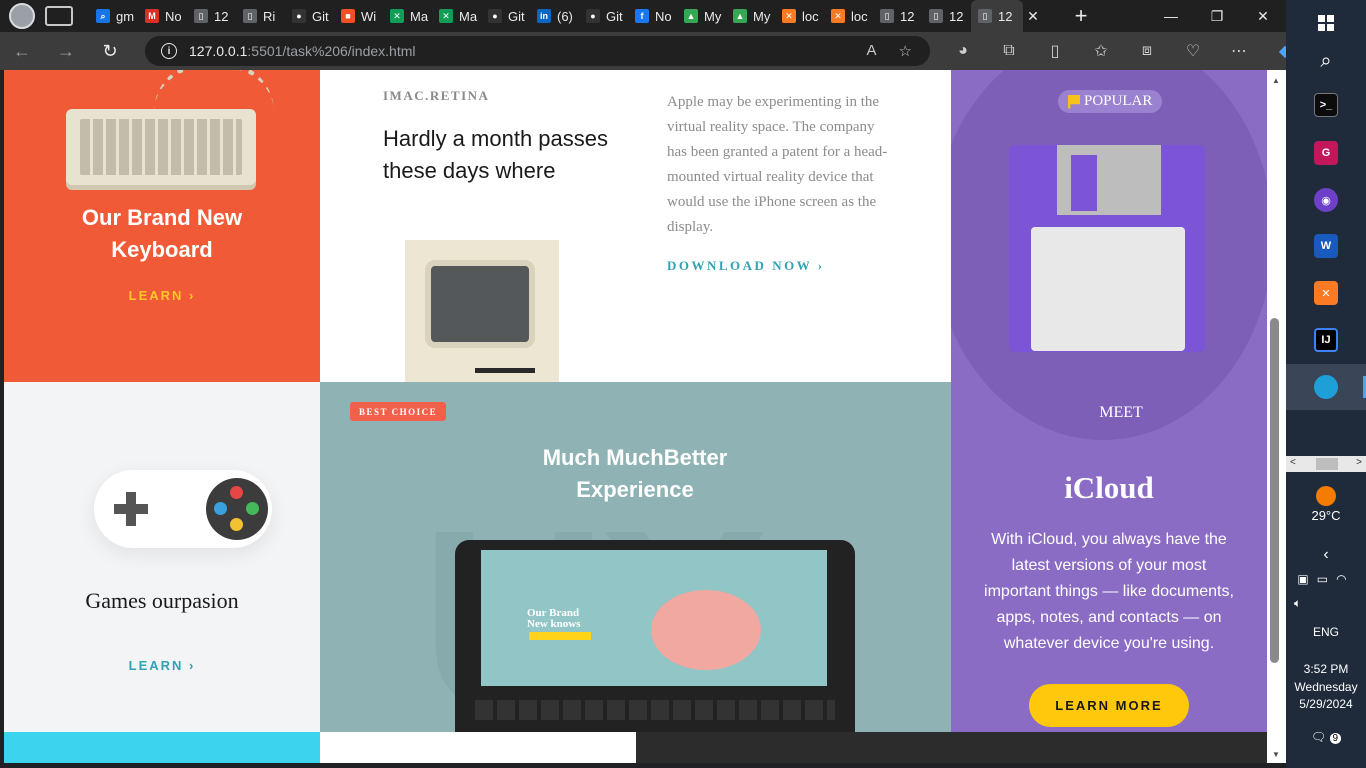 The height and width of the screenshot is (768, 1366). What do you see at coordinates (1276, 80) in the screenshot?
I see `scroll-up-icon: ▲` at bounding box center [1276, 80].